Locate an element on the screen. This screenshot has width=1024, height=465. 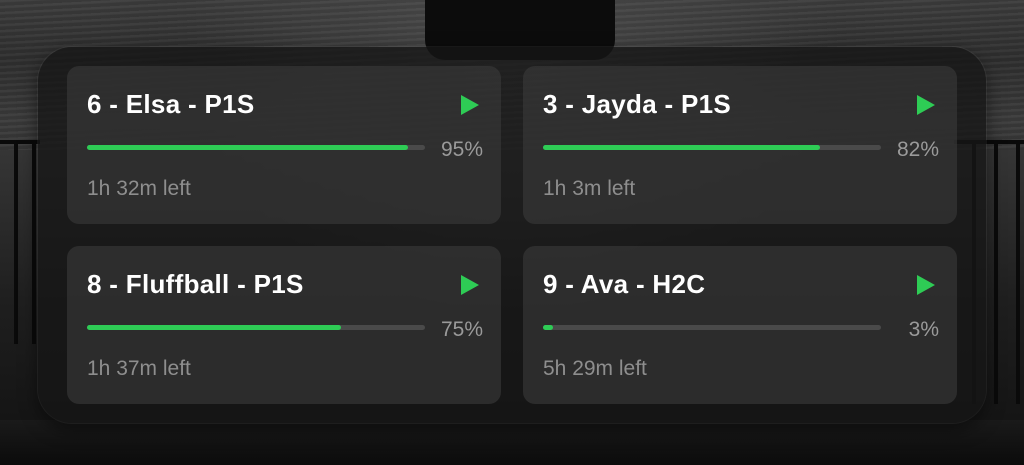
time-remaining: 1h 37m left is located at coordinates (139, 368).